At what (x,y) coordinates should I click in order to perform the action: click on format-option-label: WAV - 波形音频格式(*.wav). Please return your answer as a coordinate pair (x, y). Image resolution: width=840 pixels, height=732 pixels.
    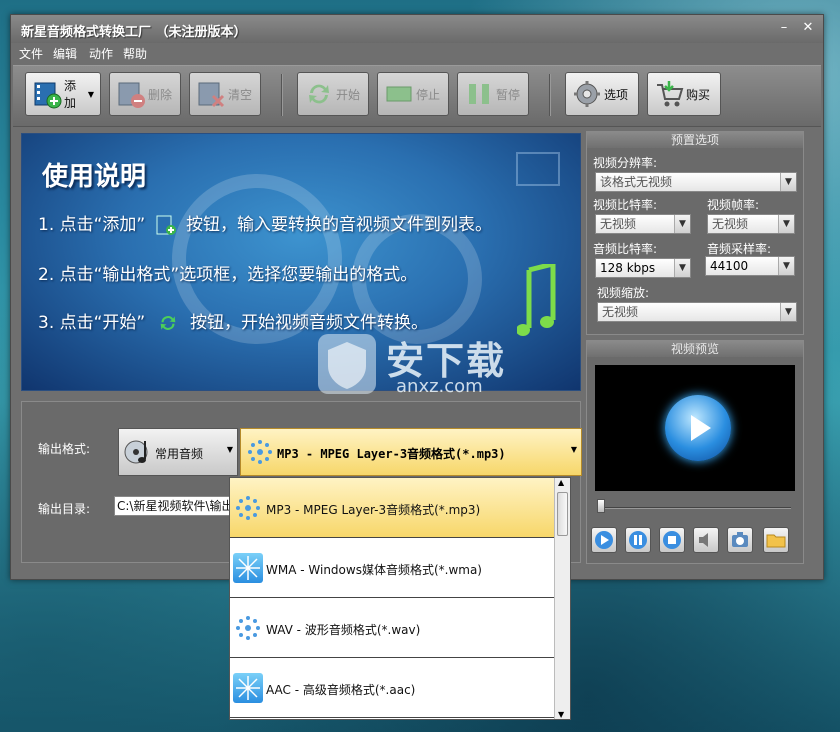
    Looking at the image, I should click on (343, 630).